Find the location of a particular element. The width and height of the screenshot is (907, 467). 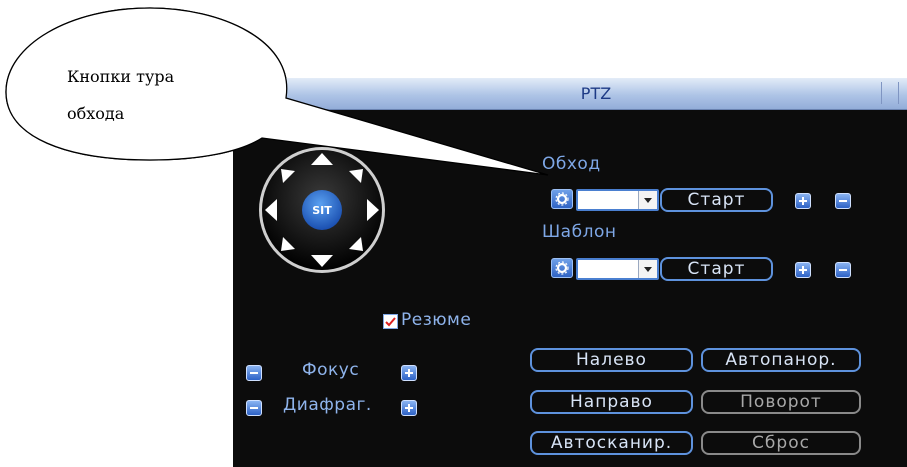

pattern-start-button: Старт is located at coordinates (716, 269).